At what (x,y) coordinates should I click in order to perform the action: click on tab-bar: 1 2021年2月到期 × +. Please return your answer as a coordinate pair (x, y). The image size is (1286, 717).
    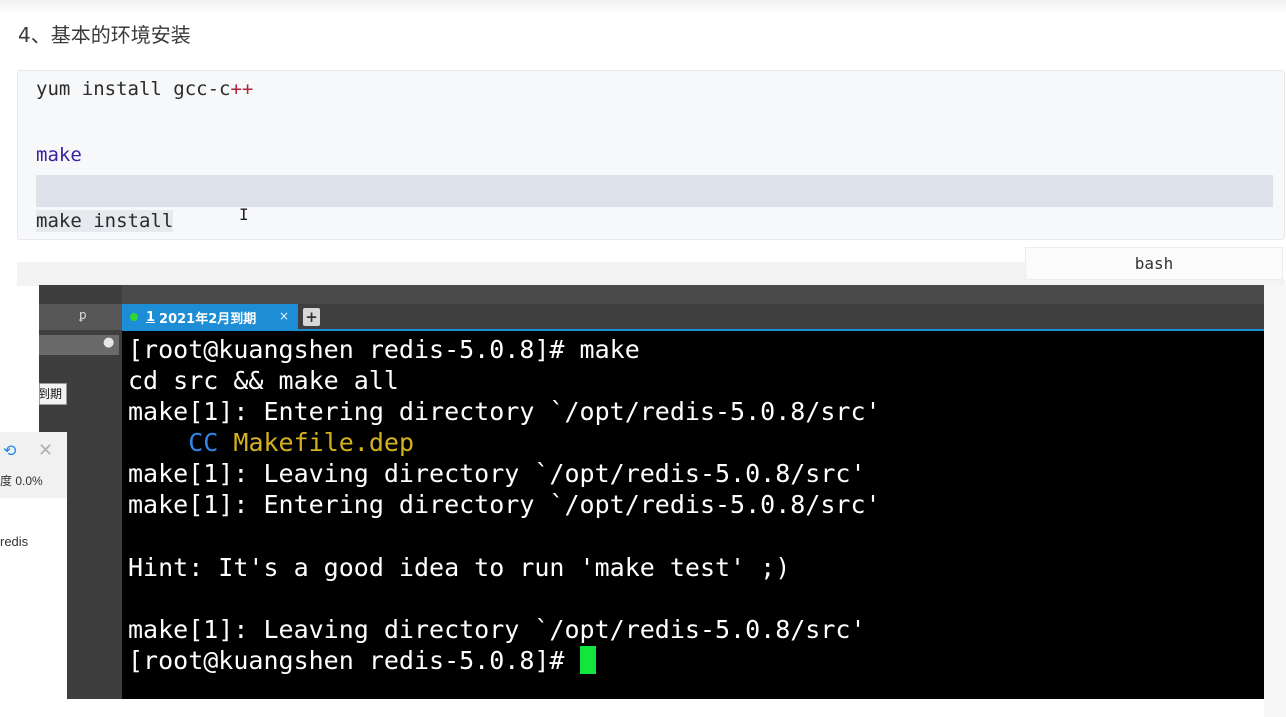
    Looking at the image, I should click on (693, 317).